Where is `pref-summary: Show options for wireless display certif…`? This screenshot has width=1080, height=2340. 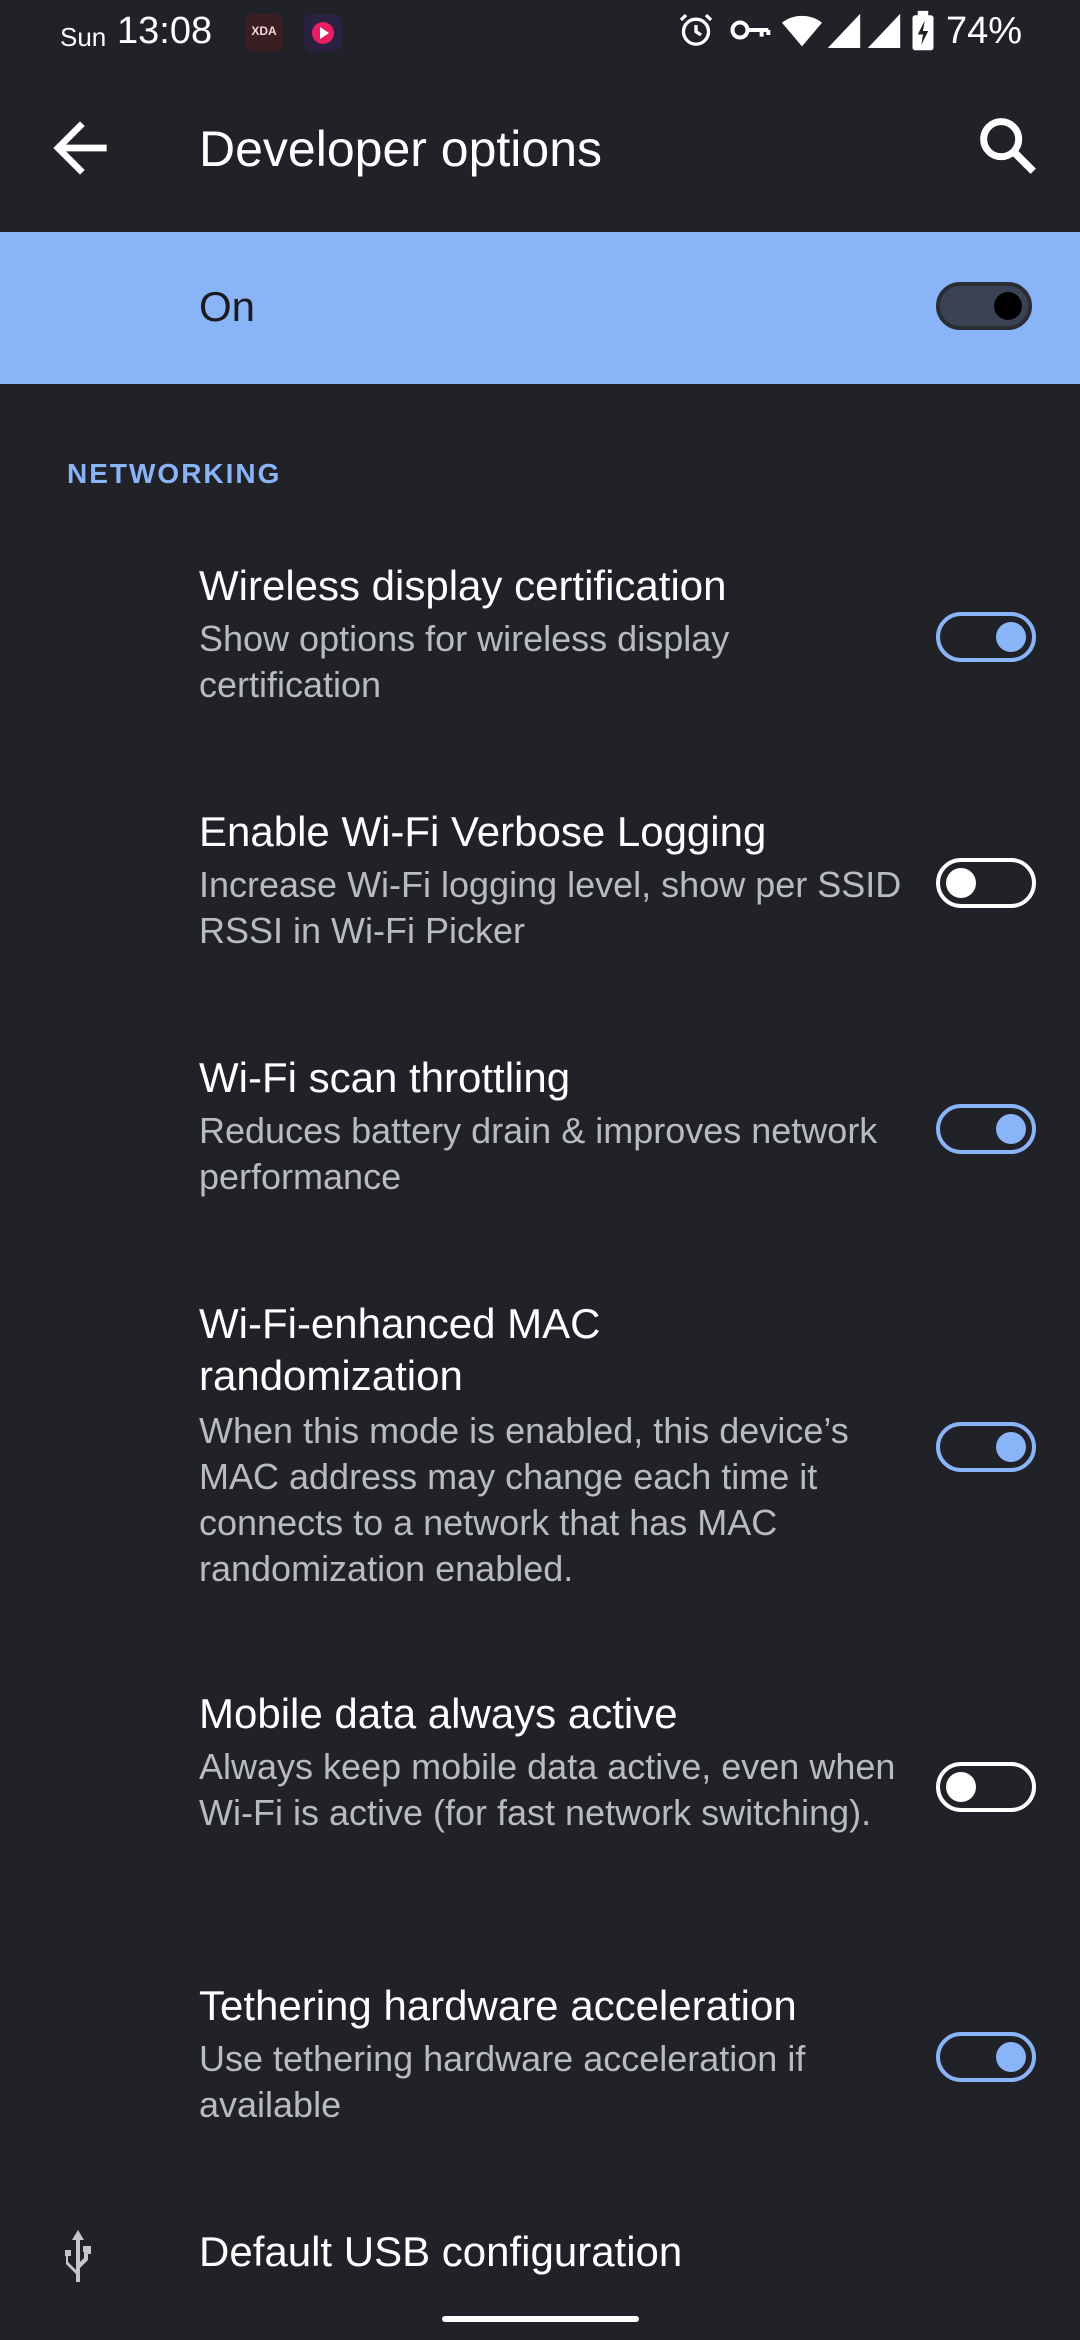
pref-summary: Show options for wireless display certif… is located at coordinates (464, 661).